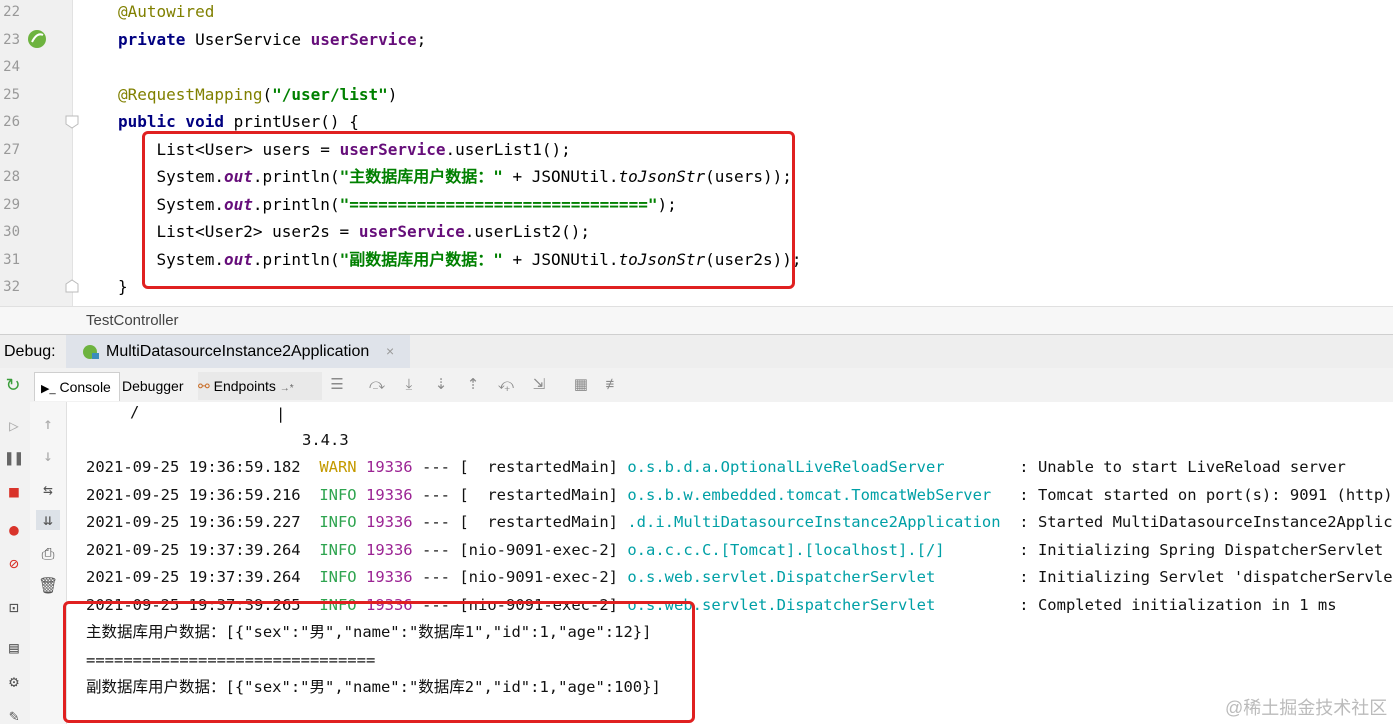 This screenshot has height=726, width=1393. I want to click on log-logger: .d.i.MultiDatasourceInstance2Application, so click(818, 522).